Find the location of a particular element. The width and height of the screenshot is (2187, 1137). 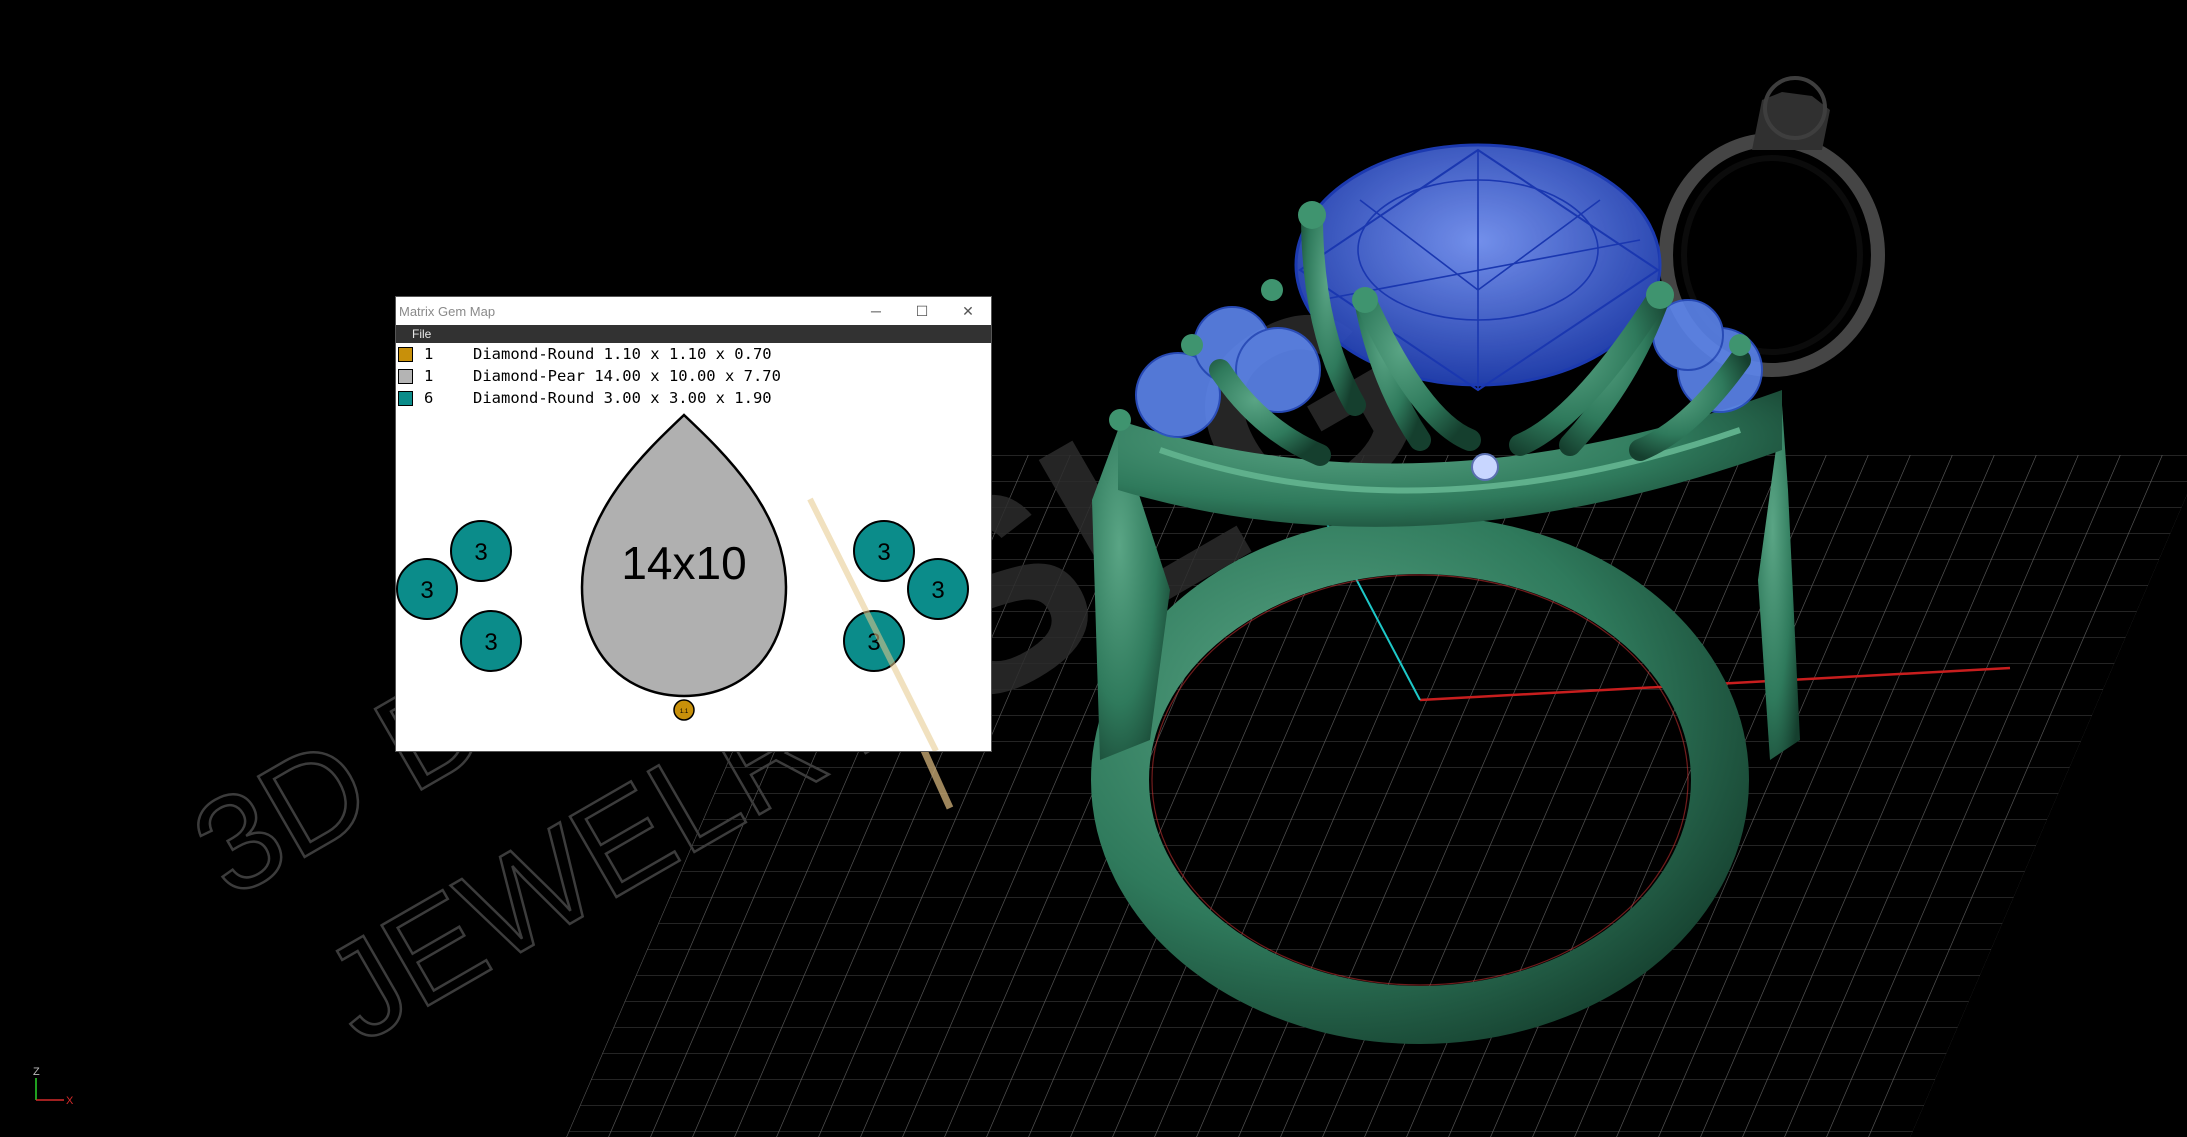

legend-row: 1 Diamond-Round 1.10 x 1.10 x 0.70 is located at coordinates (693, 355).